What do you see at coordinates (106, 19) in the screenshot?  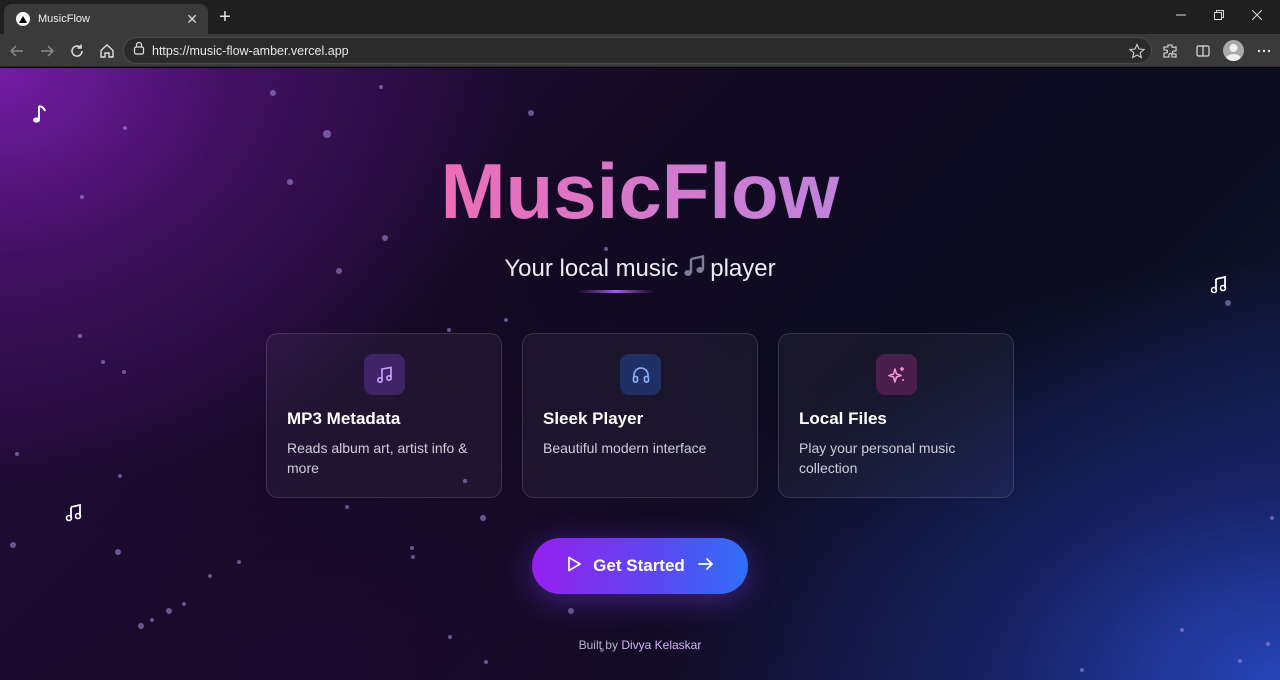 I see `browser-tab: MusicFlow ✕` at bounding box center [106, 19].